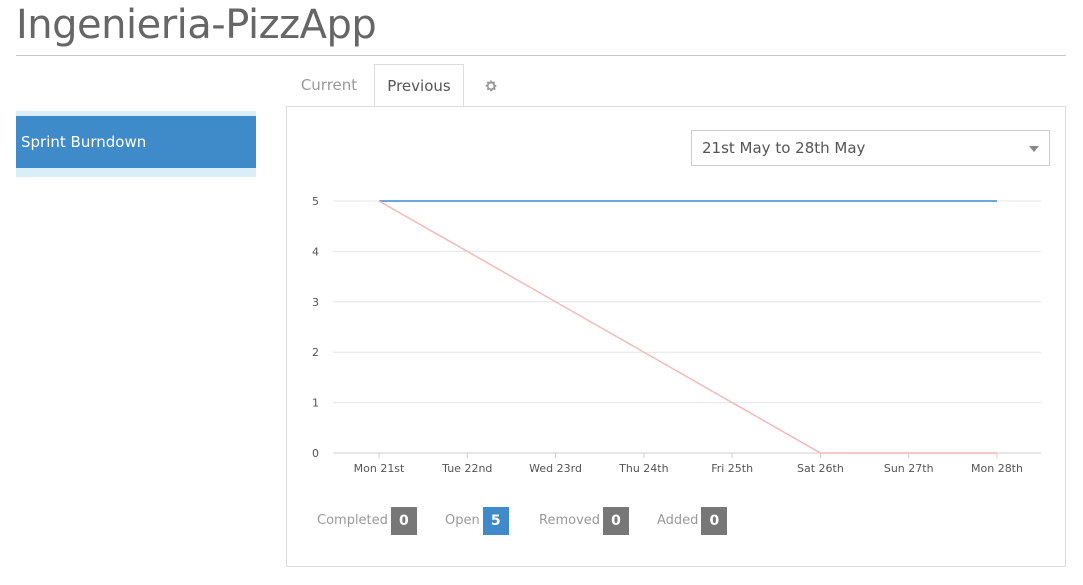 The height and width of the screenshot is (585, 1083). I want to click on x-tick-label: Mon 28th, so click(997, 468).